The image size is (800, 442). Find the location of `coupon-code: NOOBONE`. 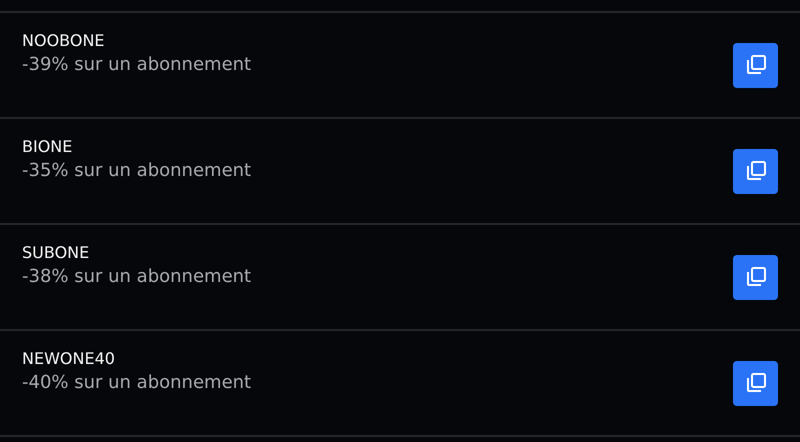

coupon-code: NOOBONE is located at coordinates (64, 41).